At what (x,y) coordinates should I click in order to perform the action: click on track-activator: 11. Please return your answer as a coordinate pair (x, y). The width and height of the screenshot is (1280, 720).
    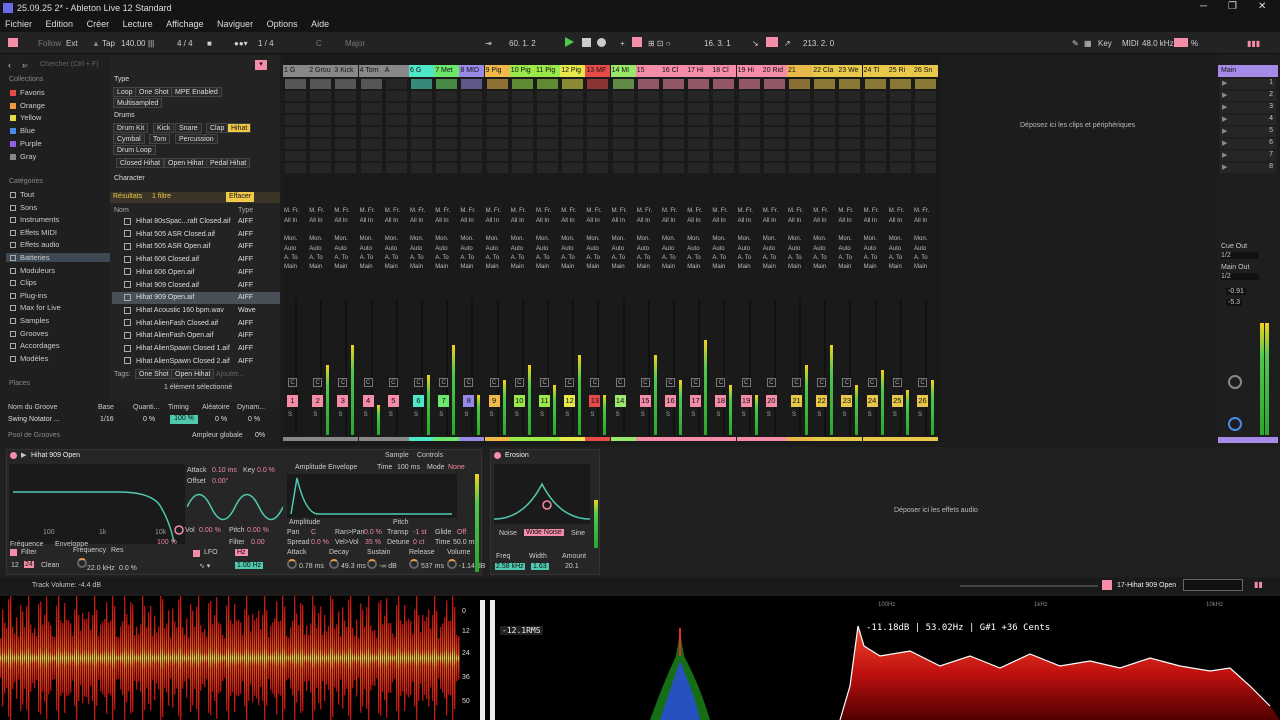
    Looking at the image, I should click on (544, 401).